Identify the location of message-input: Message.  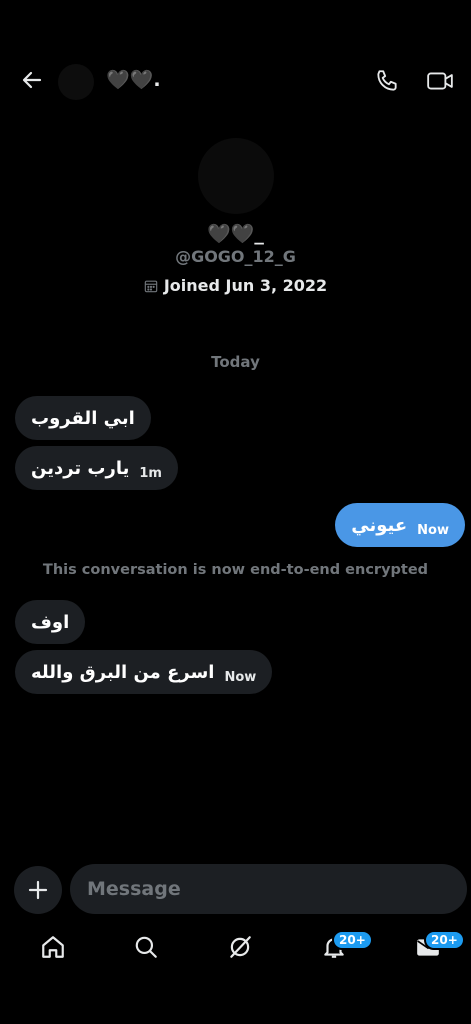
(268, 889).